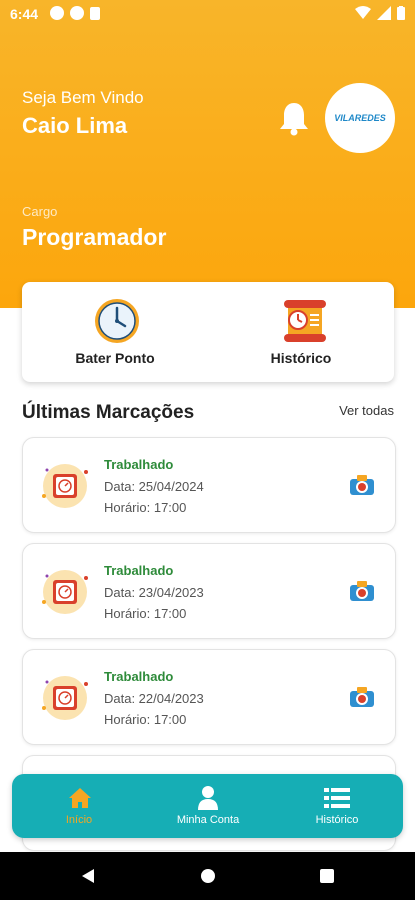 The height and width of the screenshot is (900, 415). What do you see at coordinates (337, 798) in the screenshot?
I see `list-icon` at bounding box center [337, 798].